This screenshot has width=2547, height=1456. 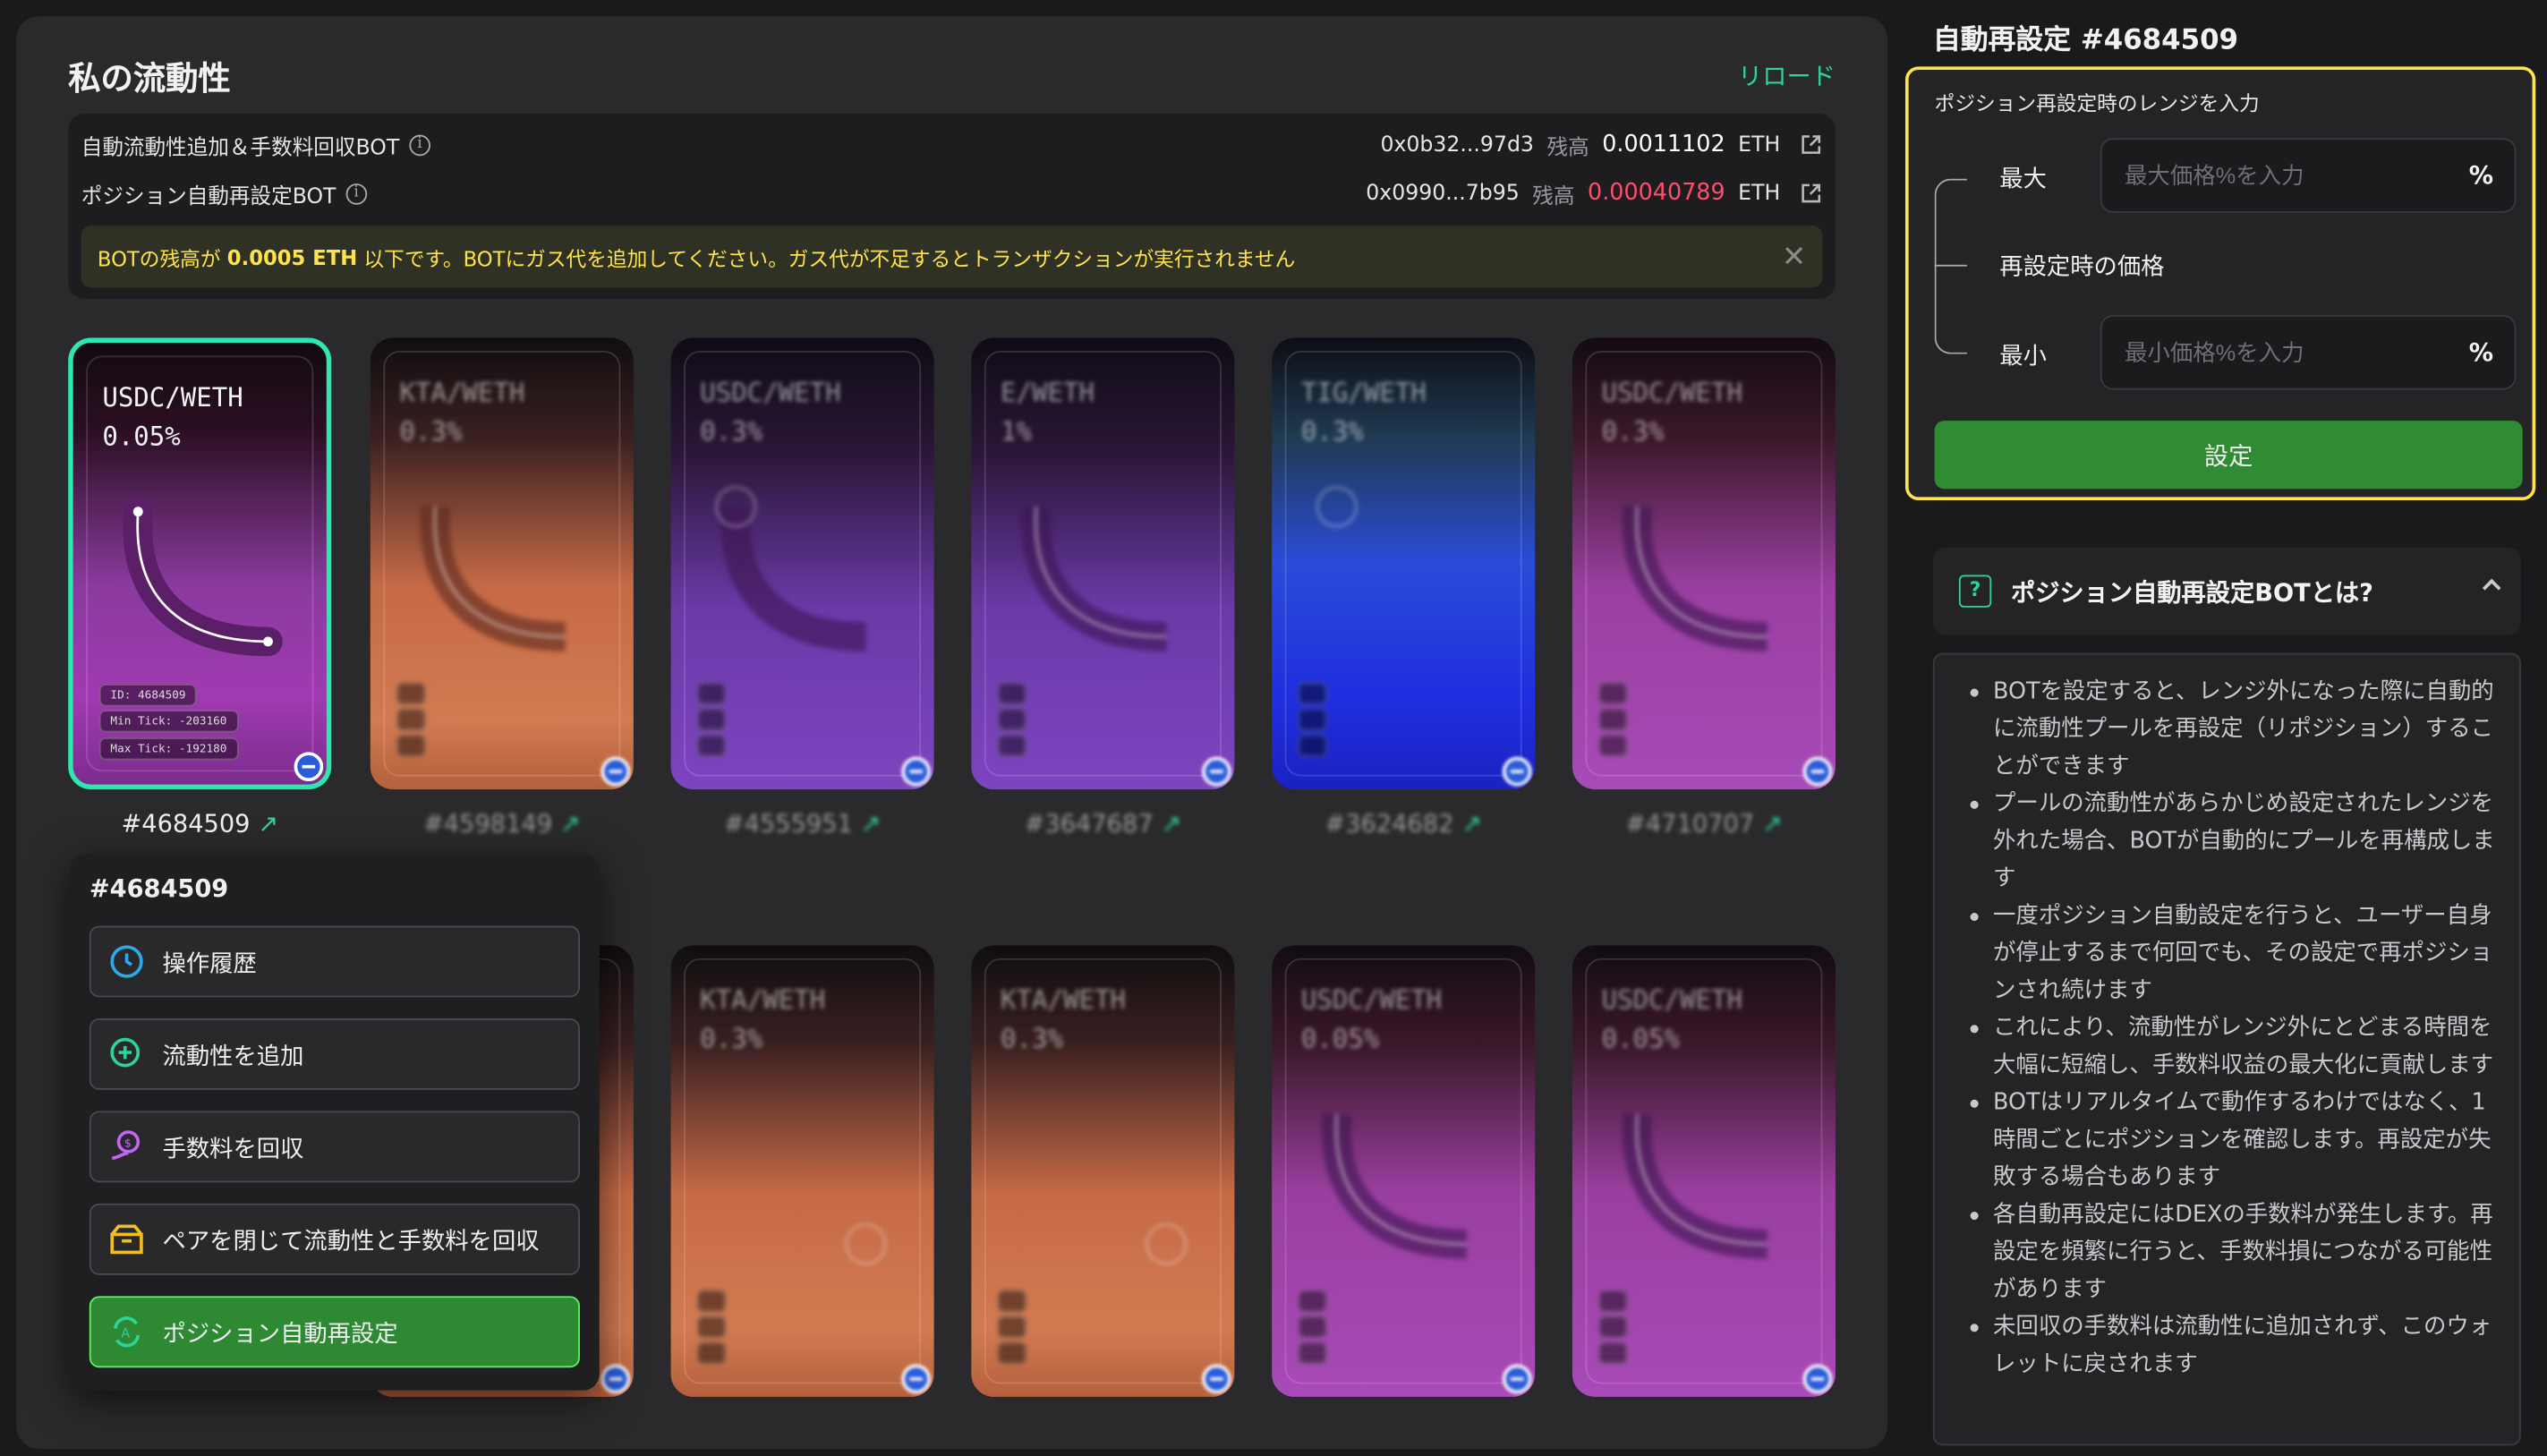 I want to click on add-liquidity-icon, so click(x=125, y=1052).